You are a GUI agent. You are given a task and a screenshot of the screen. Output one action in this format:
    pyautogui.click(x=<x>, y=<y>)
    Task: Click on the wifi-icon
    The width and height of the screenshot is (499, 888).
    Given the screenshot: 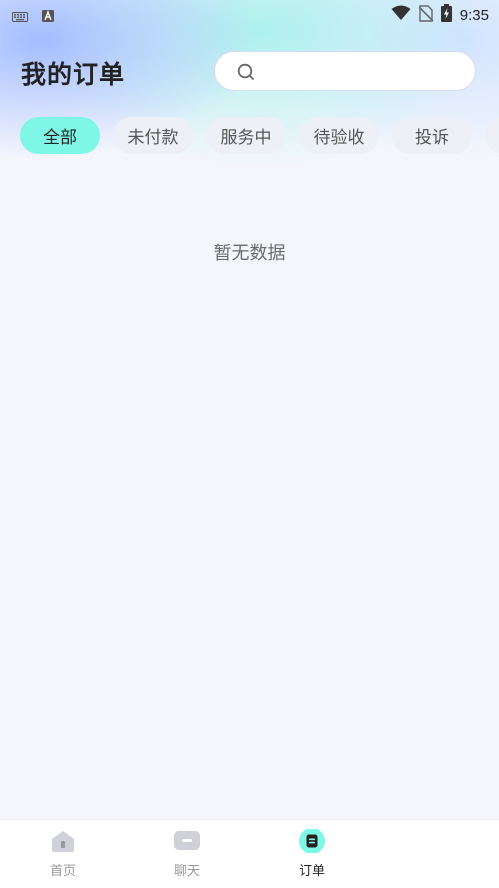 What is the action you would take?
    pyautogui.click(x=401, y=15)
    